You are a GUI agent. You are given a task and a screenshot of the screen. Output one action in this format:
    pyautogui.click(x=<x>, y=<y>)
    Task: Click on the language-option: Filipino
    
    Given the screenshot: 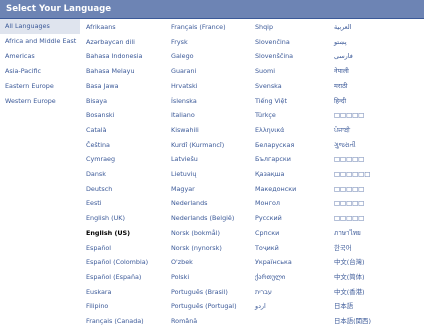 What is the action you would take?
    pyautogui.click(x=97, y=306)
    